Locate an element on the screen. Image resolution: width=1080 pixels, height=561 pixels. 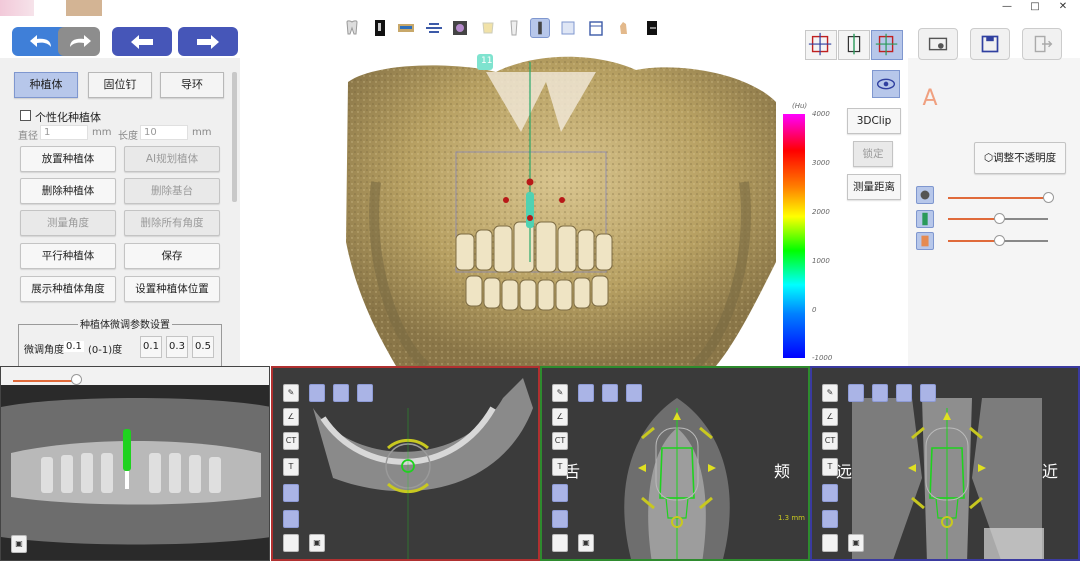
skull-layer-icon is located at coordinates (925, 195).